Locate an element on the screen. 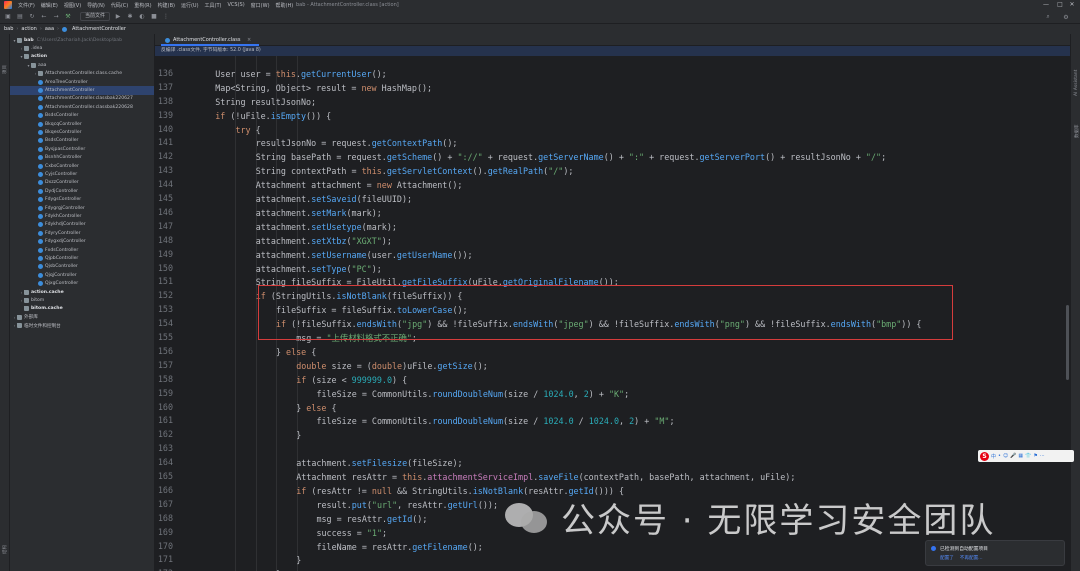  search-icon: ⌕ is located at coordinates (1048, 17).